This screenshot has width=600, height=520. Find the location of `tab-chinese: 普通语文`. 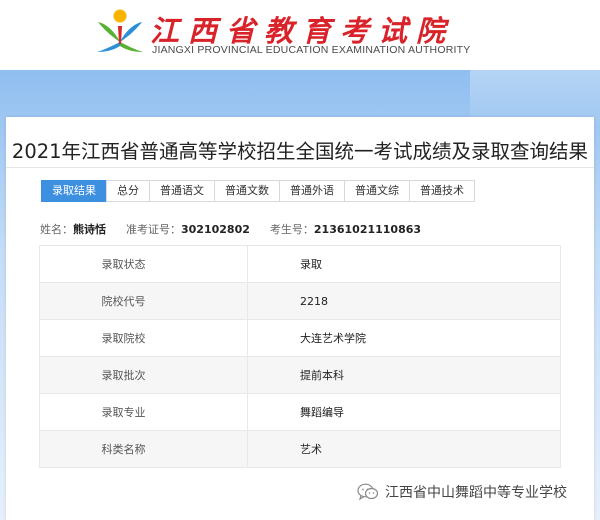

tab-chinese: 普通语文 is located at coordinates (182, 191).